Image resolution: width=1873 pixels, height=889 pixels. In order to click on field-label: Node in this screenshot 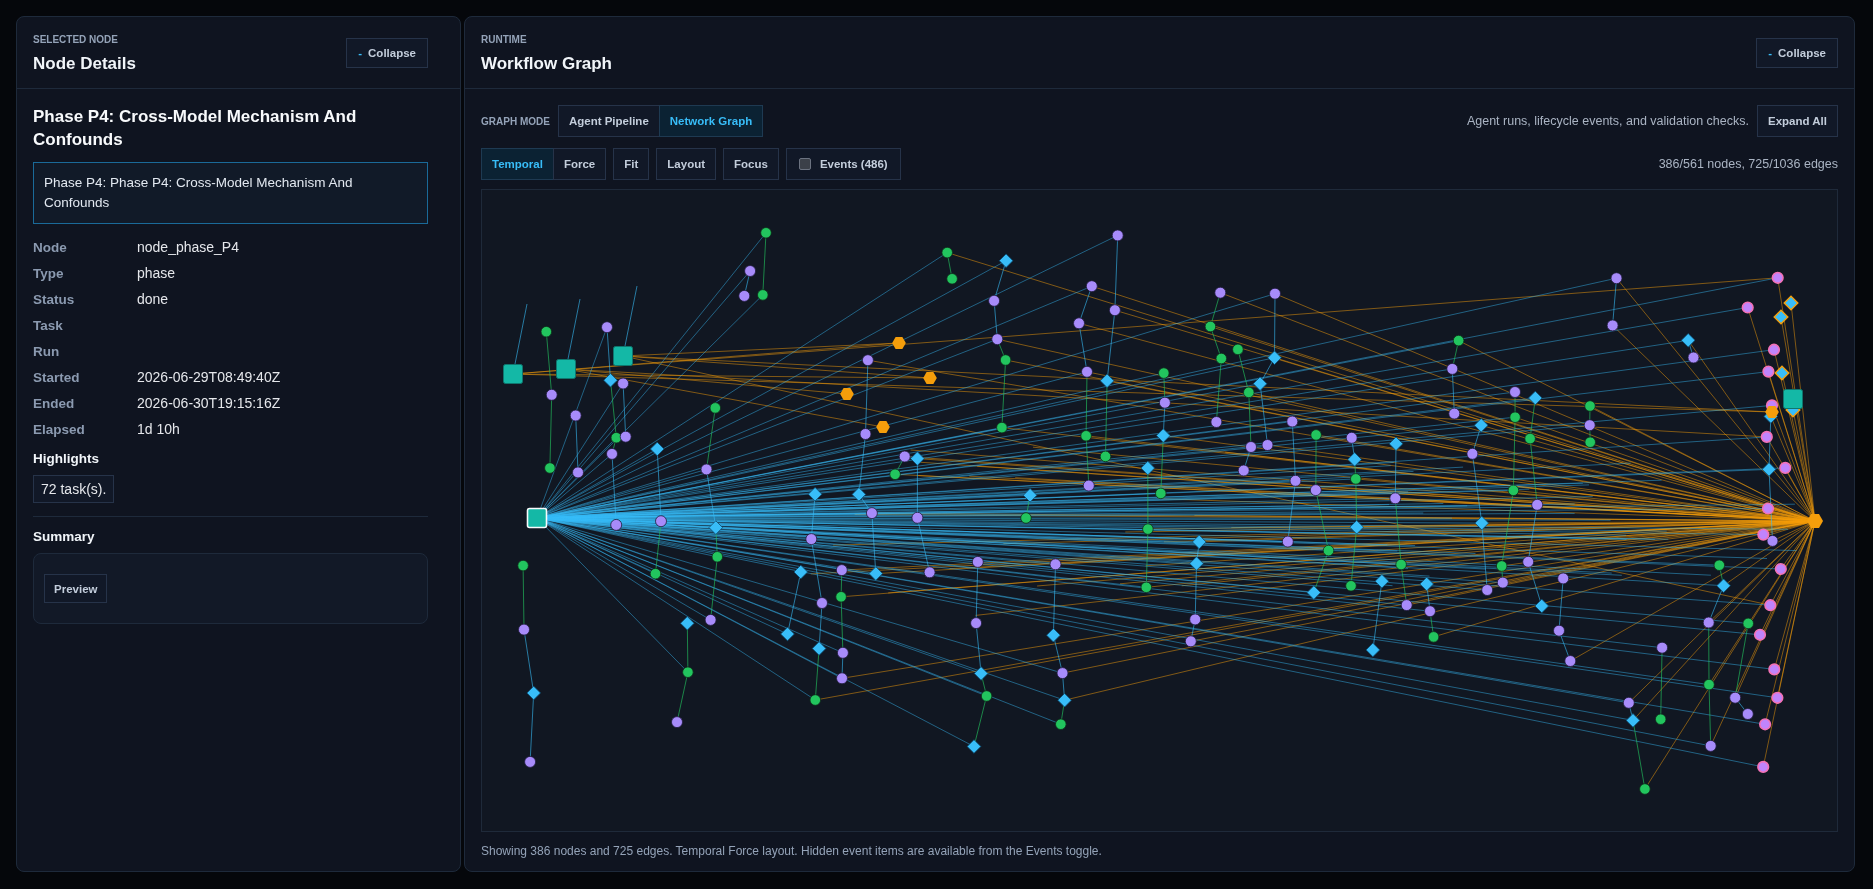, I will do `click(50, 247)`.